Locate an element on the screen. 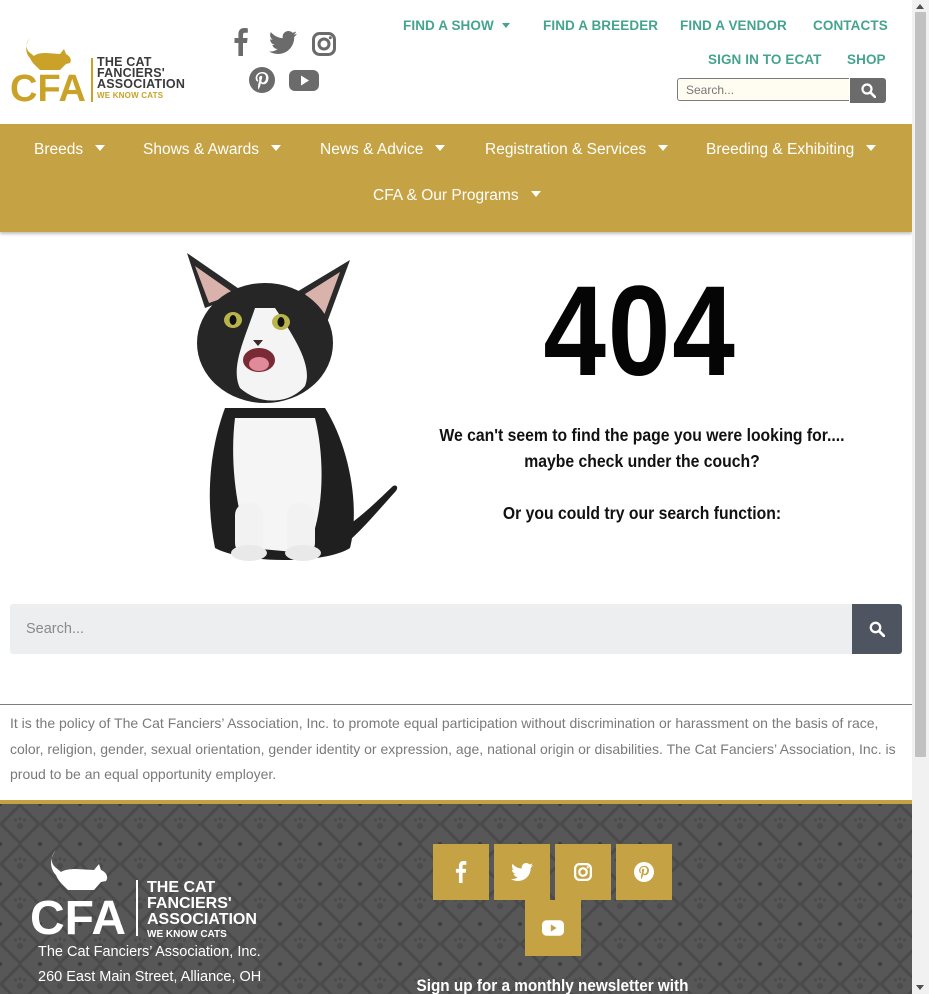 The image size is (929, 994). scroll-up-arrow-icon is located at coordinates (920, 6).